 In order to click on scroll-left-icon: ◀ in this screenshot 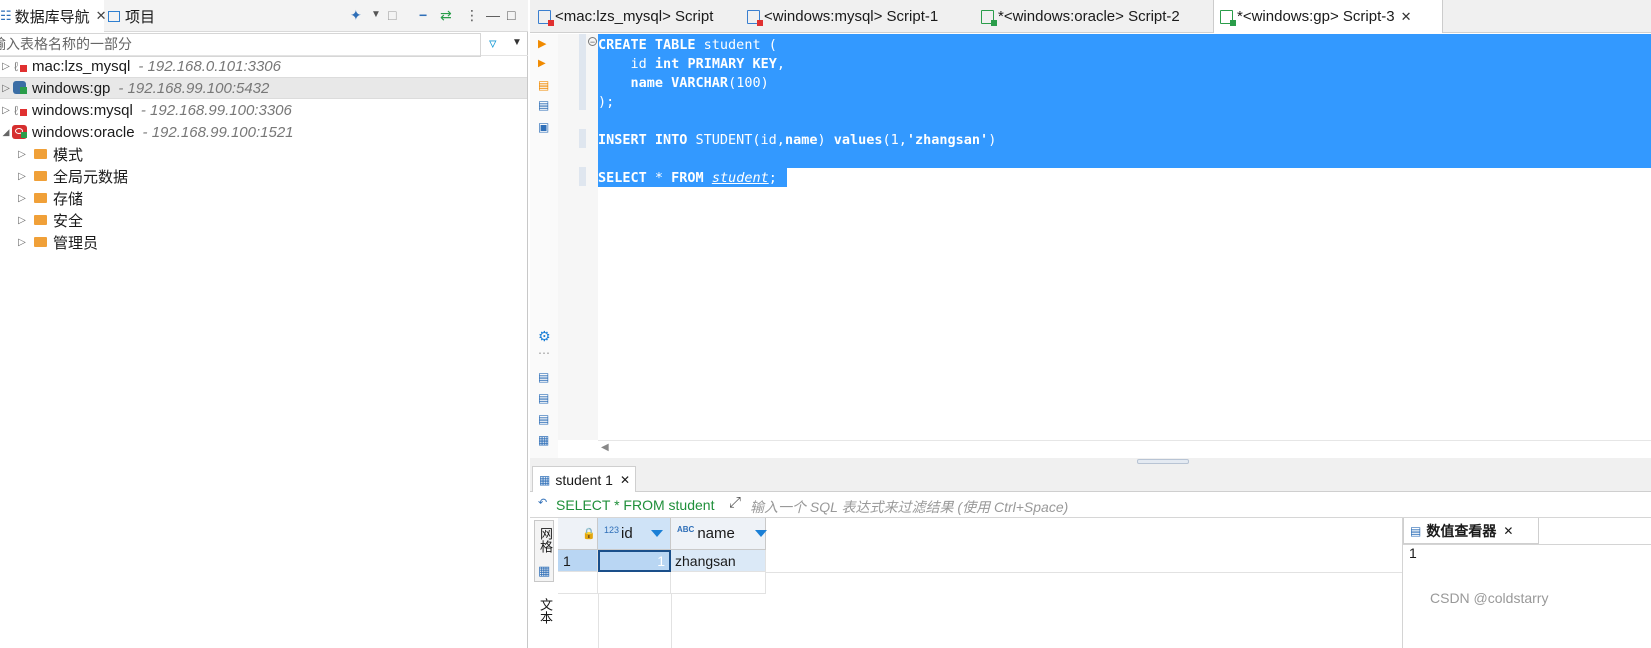, I will do `click(605, 447)`.